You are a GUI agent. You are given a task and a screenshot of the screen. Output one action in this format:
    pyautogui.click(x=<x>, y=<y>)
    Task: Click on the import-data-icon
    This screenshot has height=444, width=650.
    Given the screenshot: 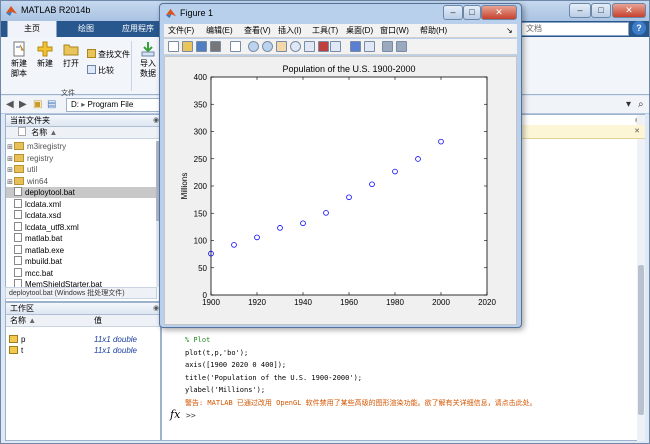 What is the action you would take?
    pyautogui.click(x=148, y=49)
    